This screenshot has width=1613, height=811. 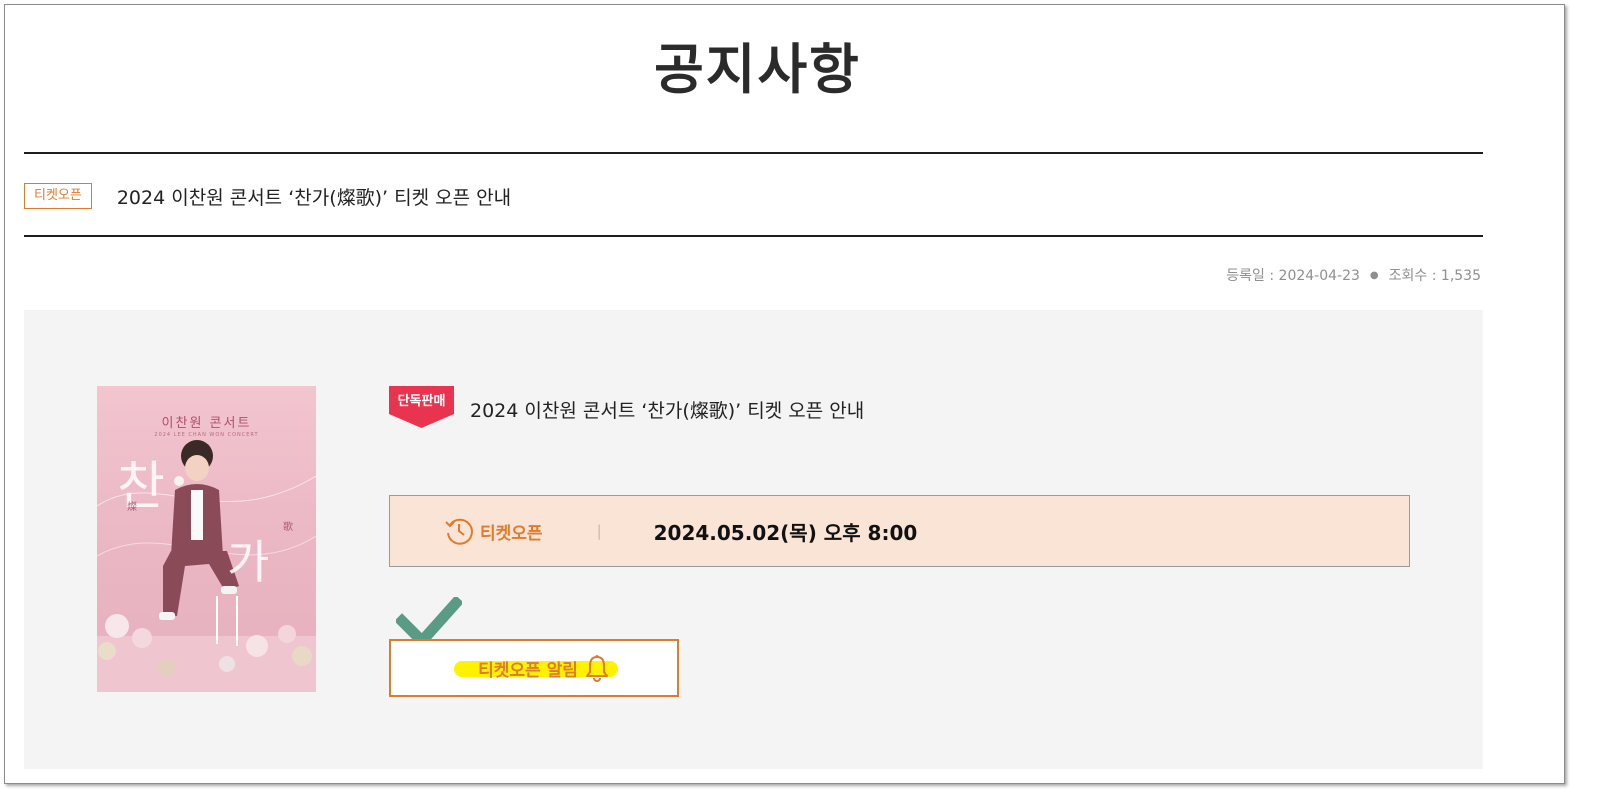 I want to click on divider-bottom, so click(x=753, y=236).